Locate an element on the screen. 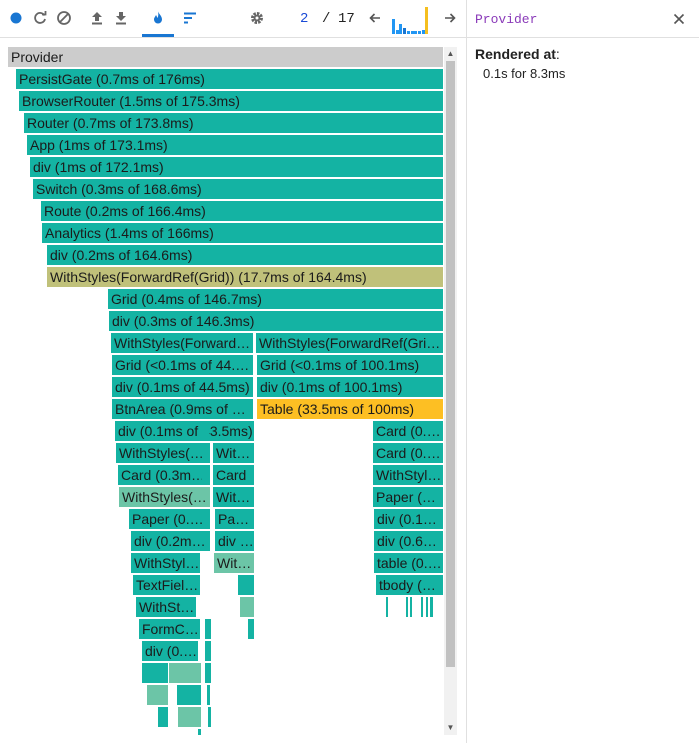 The height and width of the screenshot is (743, 699). flame-node: BtnArea (0.9ms of 44.4ms) is located at coordinates (182, 409).